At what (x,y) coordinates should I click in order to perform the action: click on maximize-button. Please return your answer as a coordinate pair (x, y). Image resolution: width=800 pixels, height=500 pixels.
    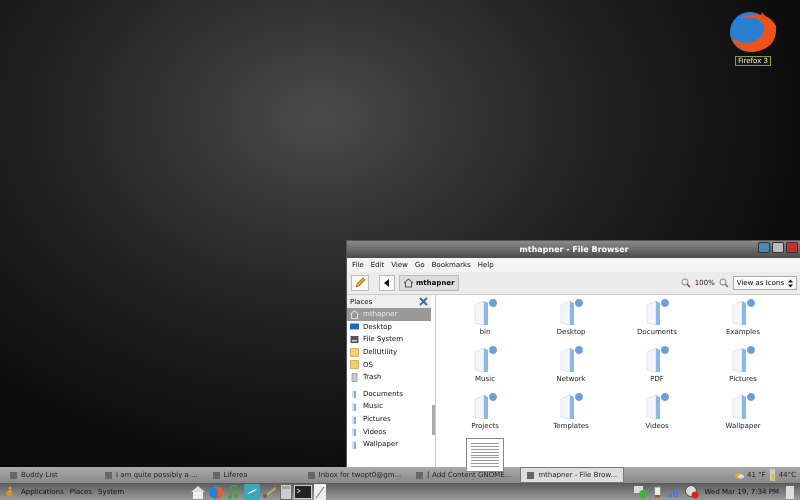
    Looking at the image, I should click on (778, 247).